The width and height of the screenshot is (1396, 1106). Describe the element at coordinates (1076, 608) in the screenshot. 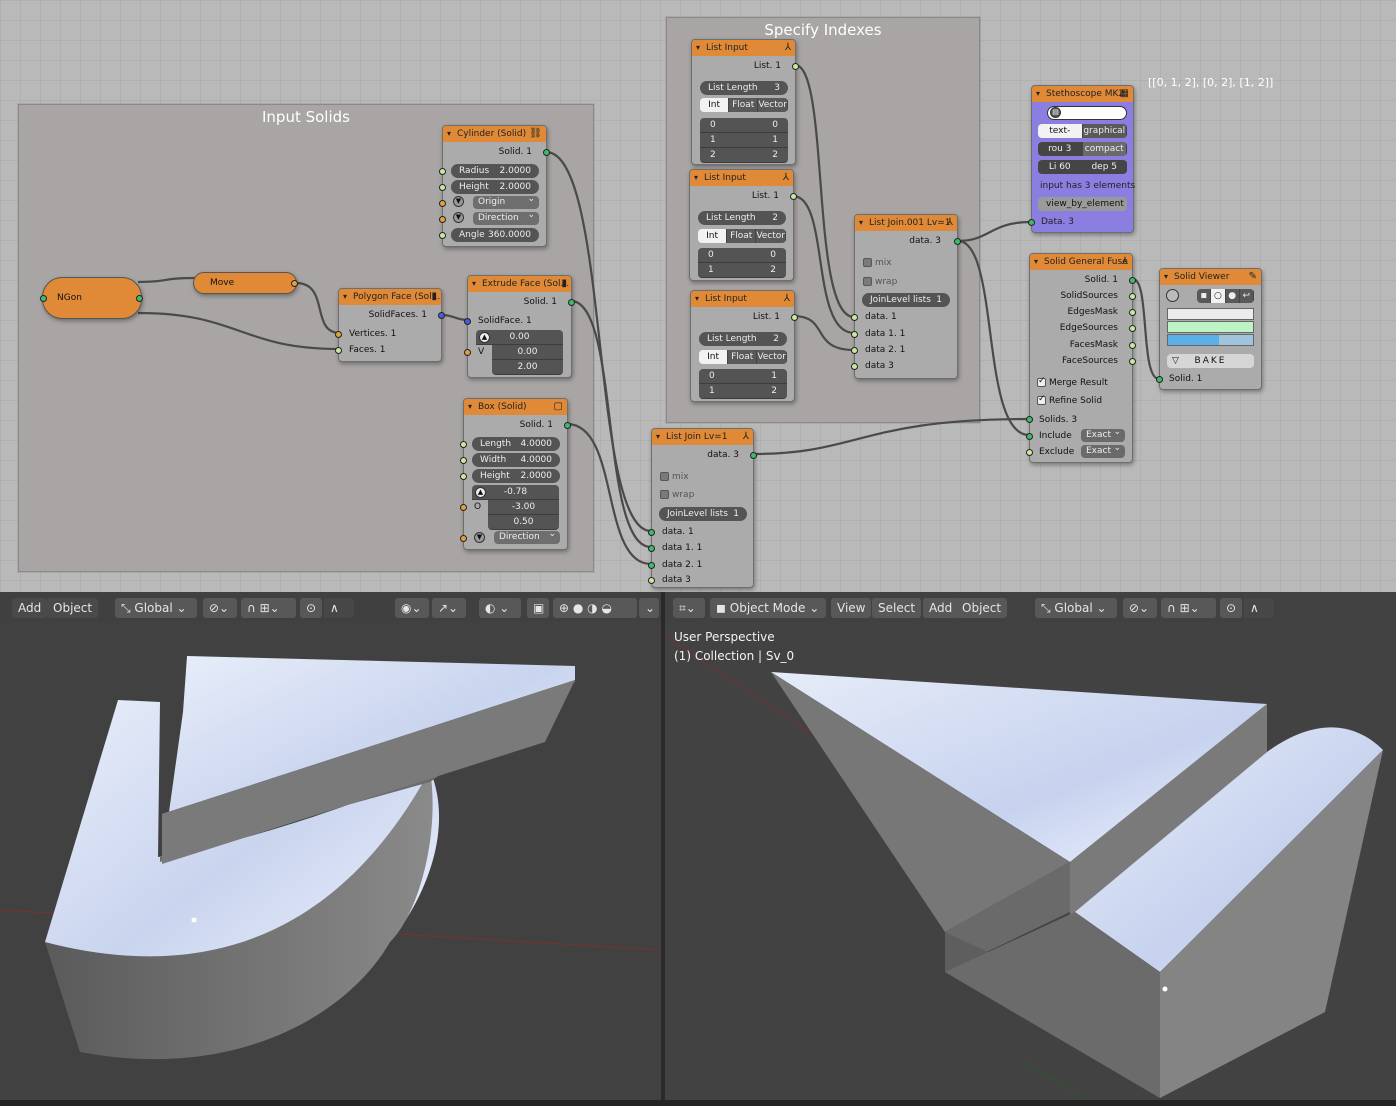

I see `orientation-dropdown: ⤡ Global ⌄` at that location.